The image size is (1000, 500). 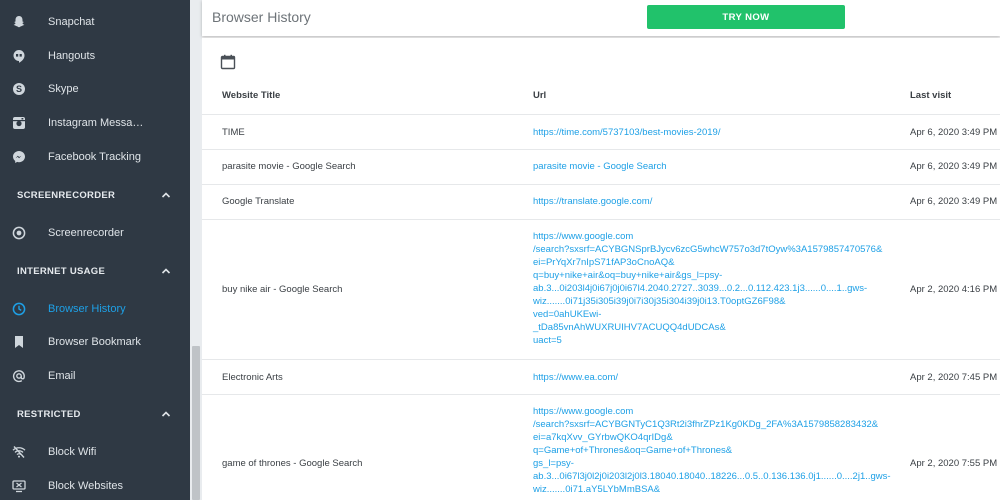 What do you see at coordinates (954, 377) in the screenshot?
I see `row-last-visit: Apr 2, 2020 7:45 PM` at bounding box center [954, 377].